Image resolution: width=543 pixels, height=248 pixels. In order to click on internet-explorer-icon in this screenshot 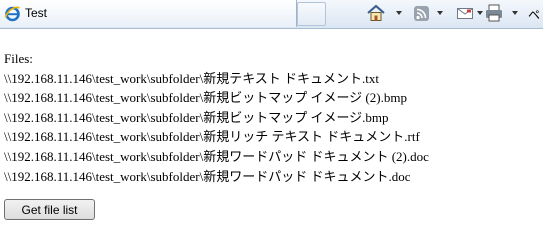, I will do `click(12, 14)`.